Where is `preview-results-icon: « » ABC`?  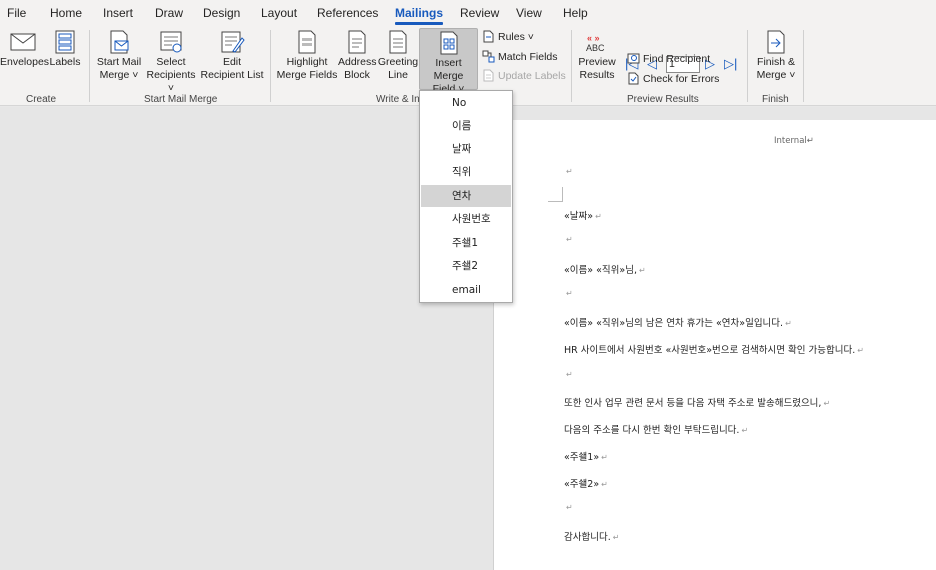 preview-results-icon: « » ABC is located at coordinates (597, 42).